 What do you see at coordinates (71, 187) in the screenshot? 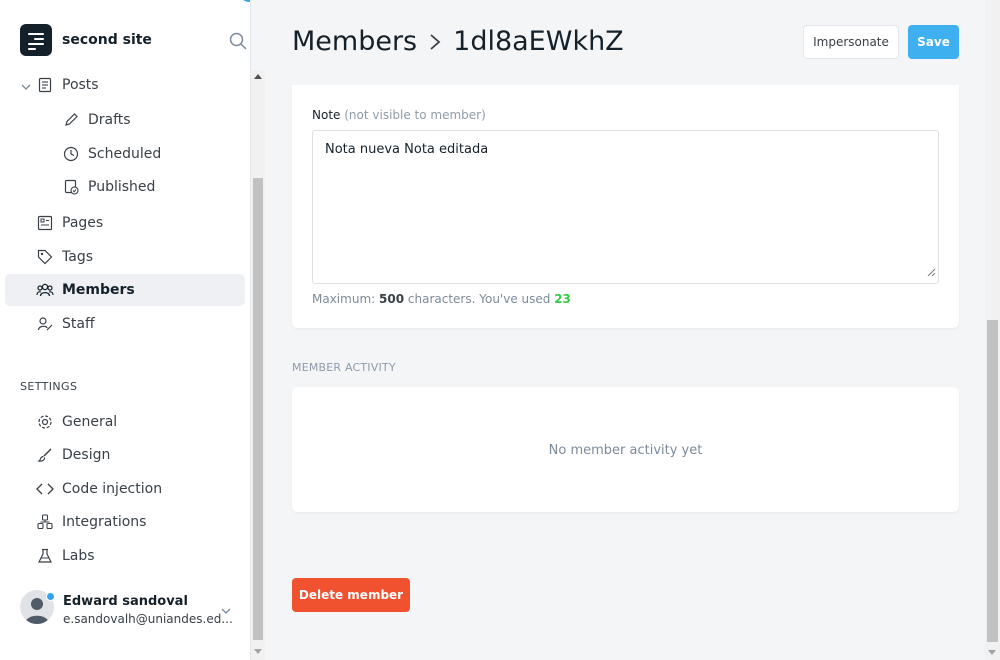
I see `published-icon` at bounding box center [71, 187].